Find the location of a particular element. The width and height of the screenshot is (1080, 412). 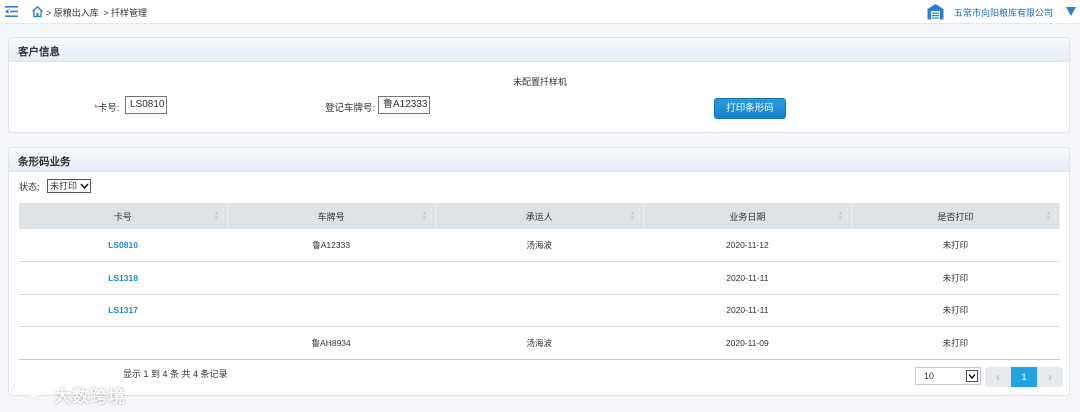

home-icon is located at coordinates (37, 11).